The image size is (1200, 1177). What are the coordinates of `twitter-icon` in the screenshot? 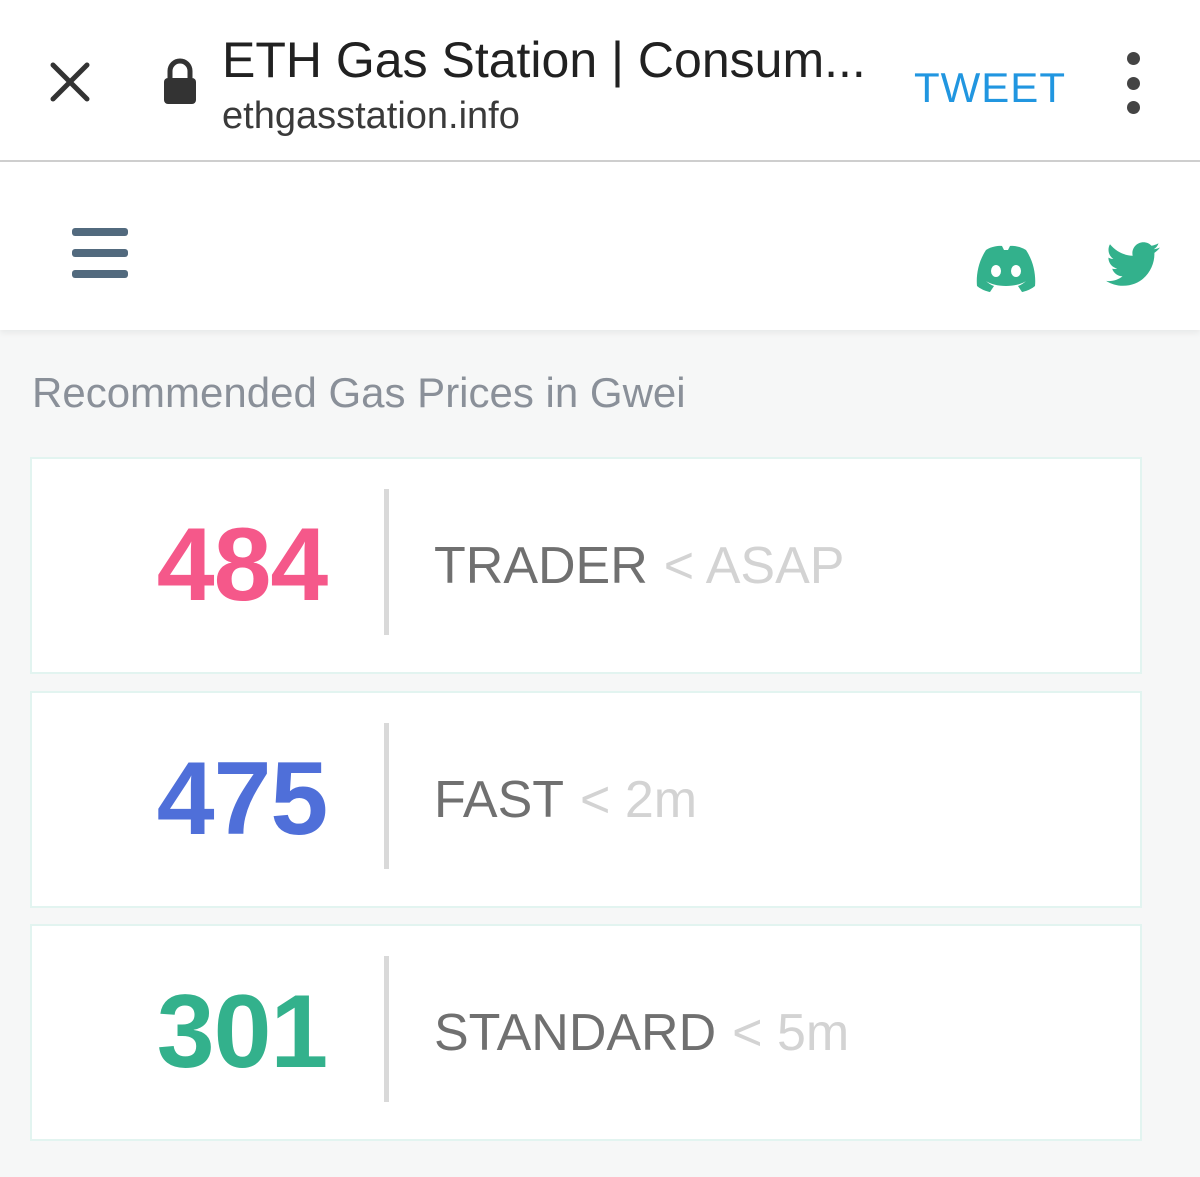 It's located at (1133, 265).